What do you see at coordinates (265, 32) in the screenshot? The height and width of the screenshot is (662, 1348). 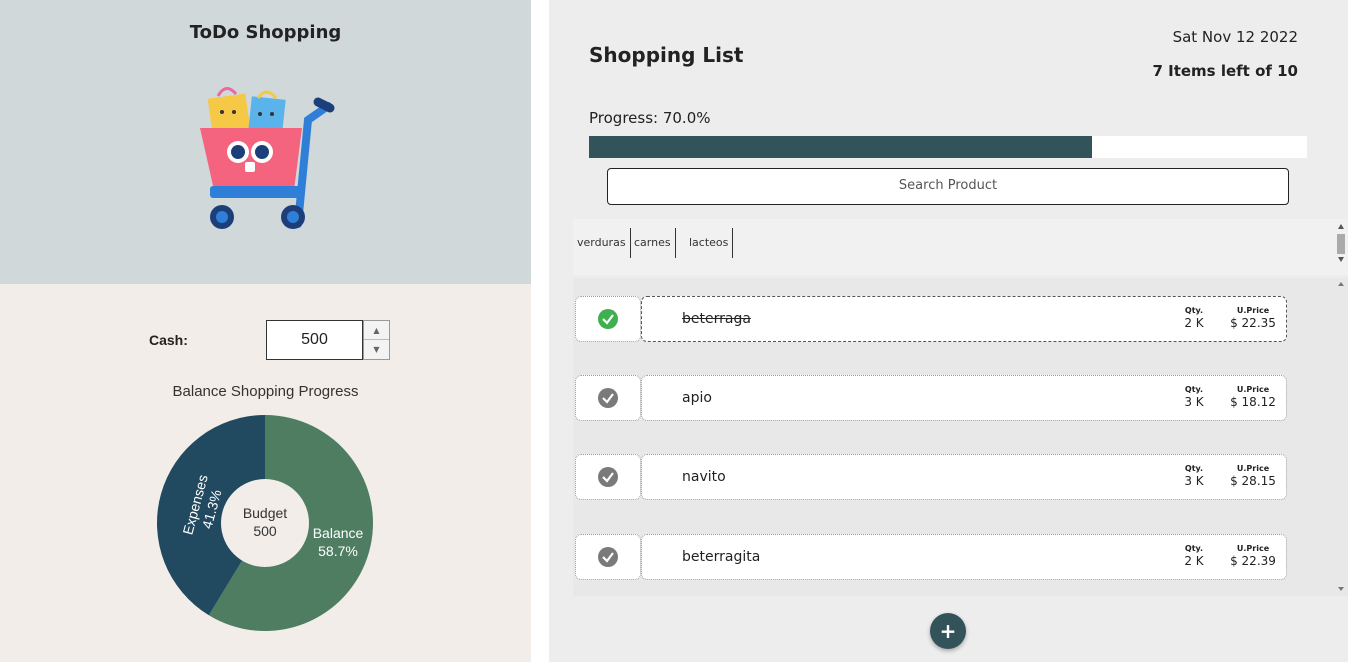 I see `app-title: ToDo Shopping` at bounding box center [265, 32].